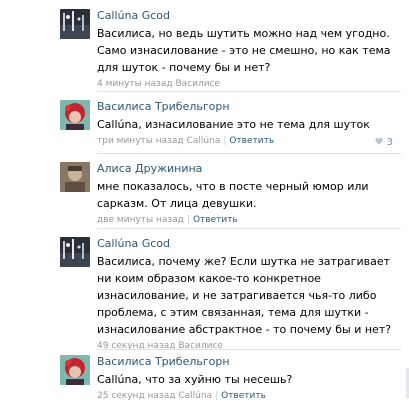 The image size is (409, 412). What do you see at coordinates (197, 84) in the screenshot?
I see `comment-reply-to: Василисе` at bounding box center [197, 84].